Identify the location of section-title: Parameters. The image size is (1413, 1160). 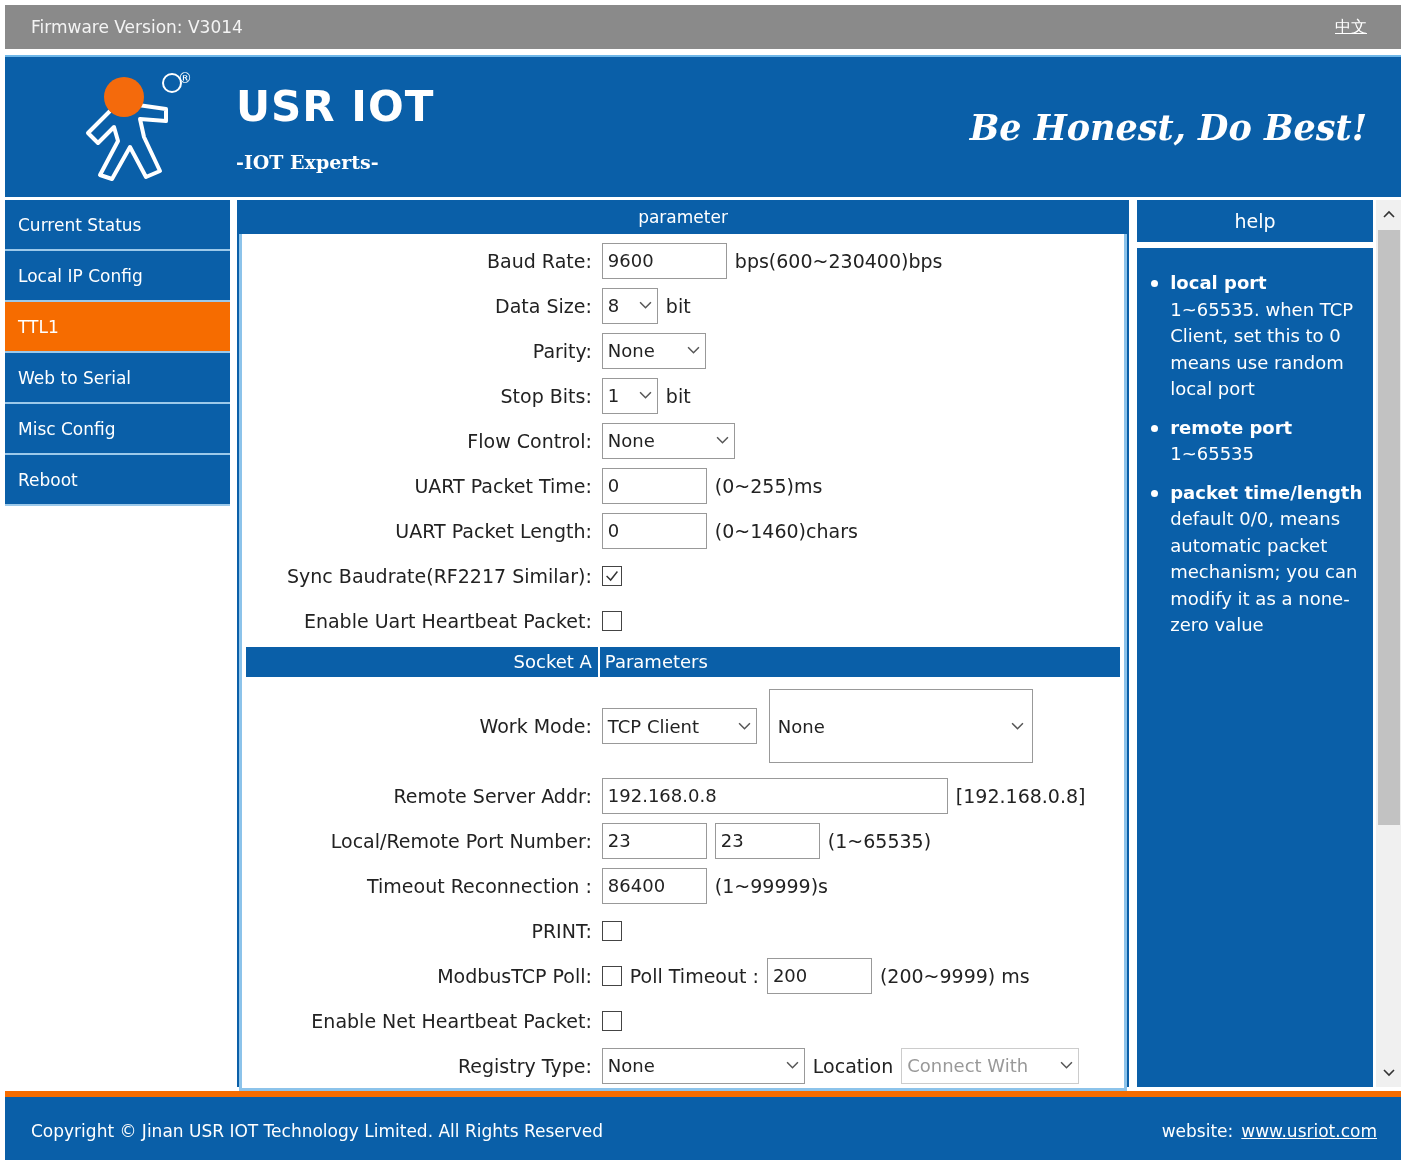
(655, 662).